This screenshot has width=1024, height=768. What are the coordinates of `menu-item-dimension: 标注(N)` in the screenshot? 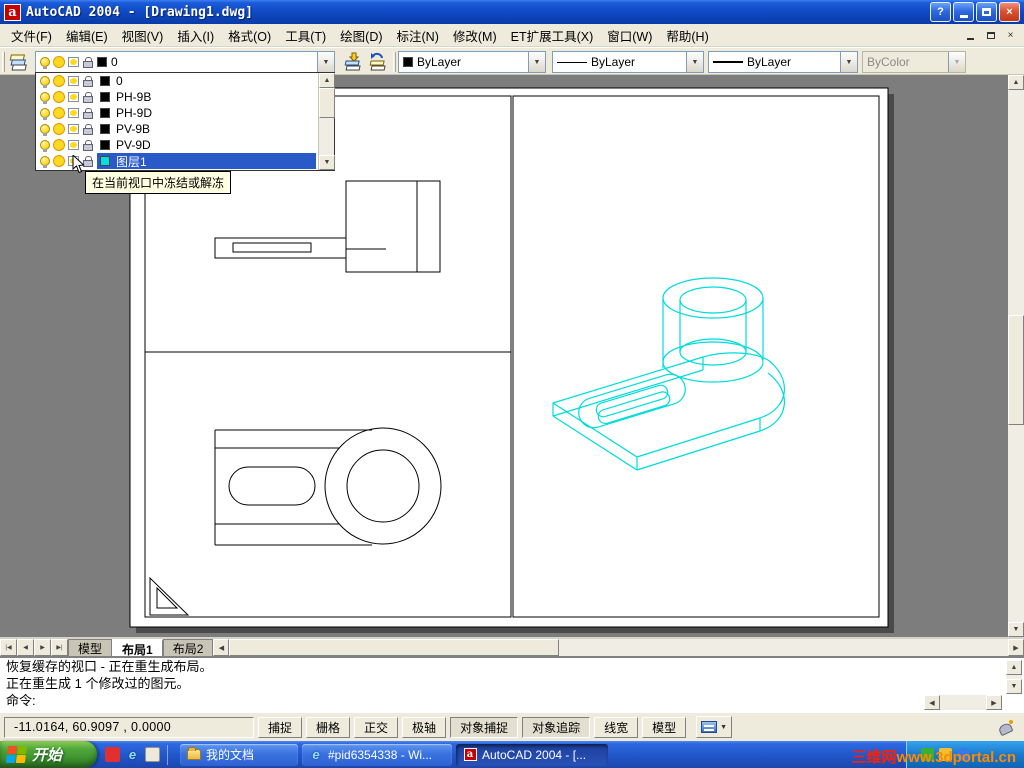 It's located at (418, 35).